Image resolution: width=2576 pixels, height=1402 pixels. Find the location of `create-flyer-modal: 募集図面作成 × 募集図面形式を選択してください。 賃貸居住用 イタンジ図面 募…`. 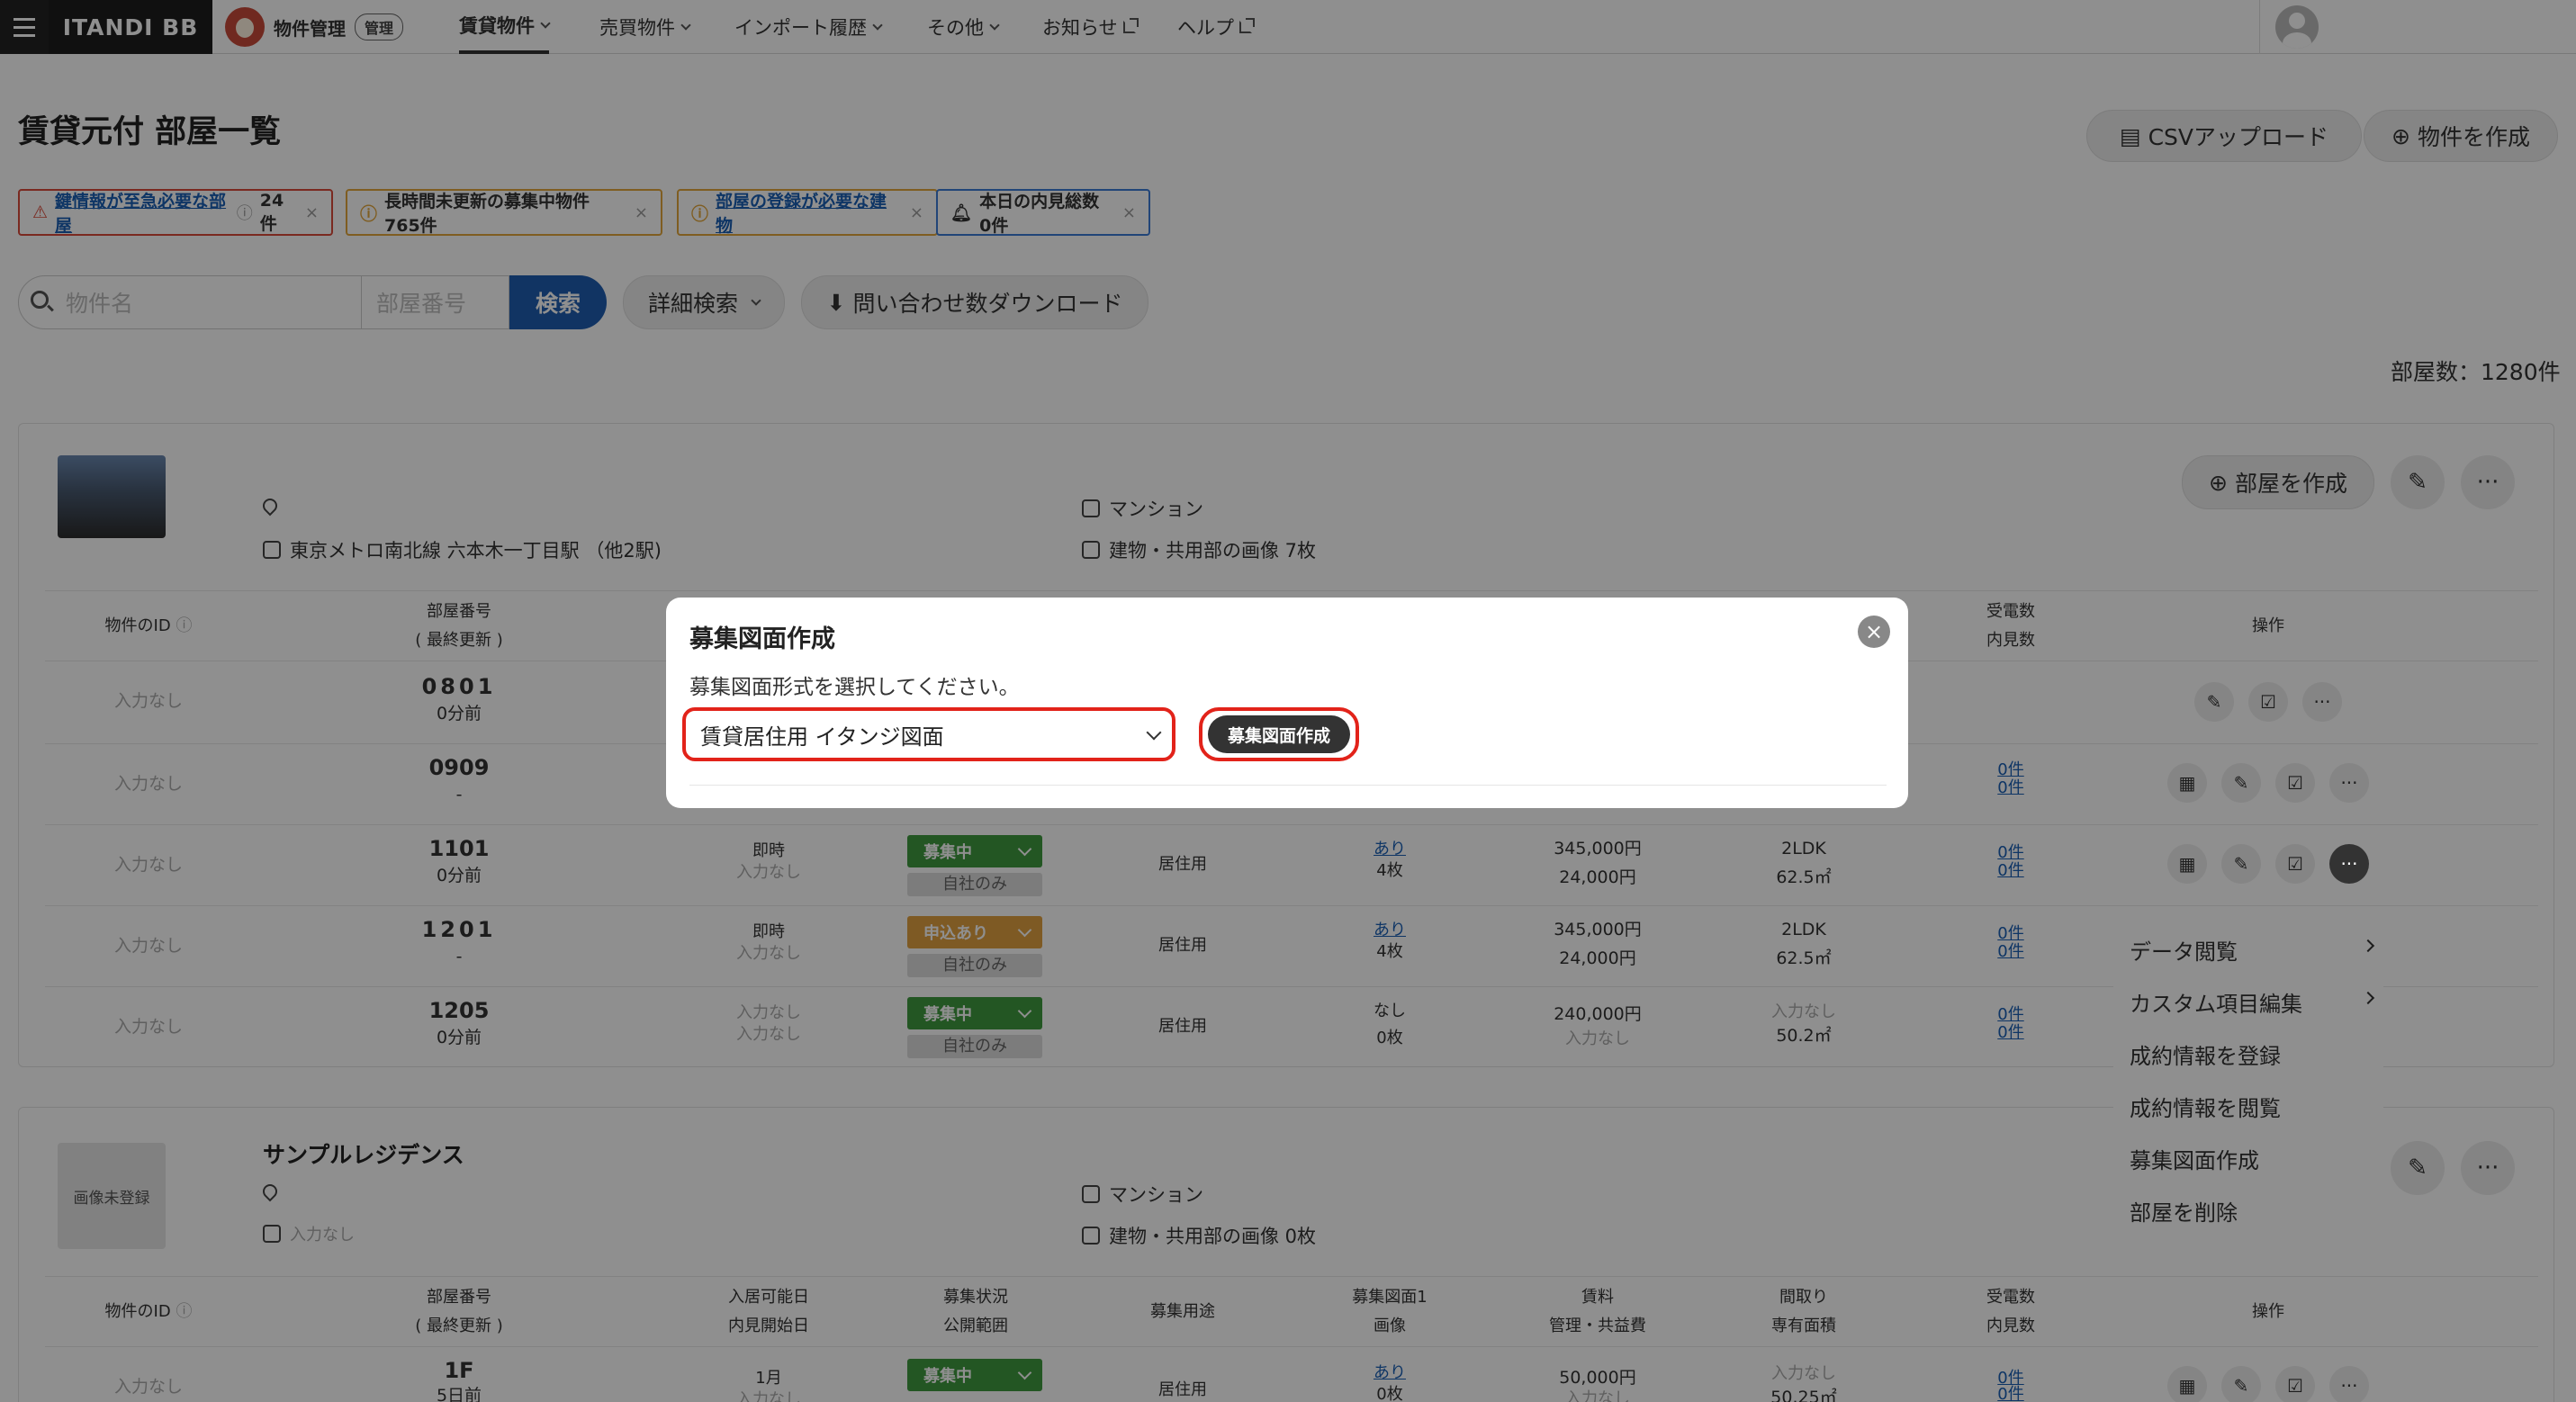

create-flyer-modal: 募集図面作成 × 募集図面形式を選択してください。 賃貸居住用 イタンジ図面 募… is located at coordinates (1287, 703).